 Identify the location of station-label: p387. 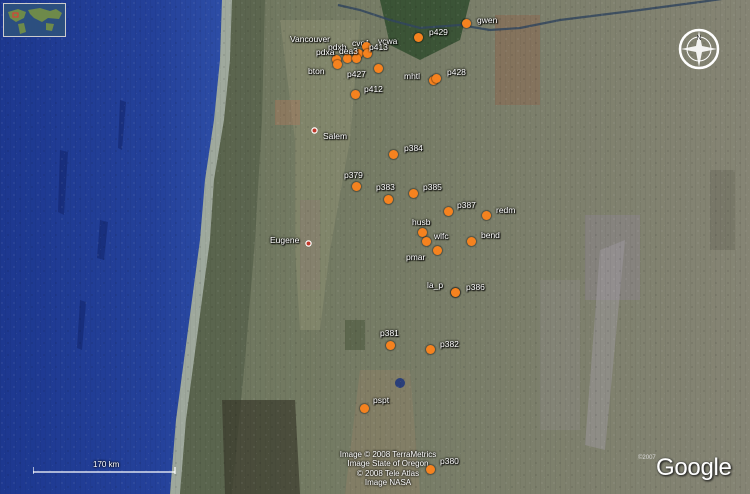
(466, 205).